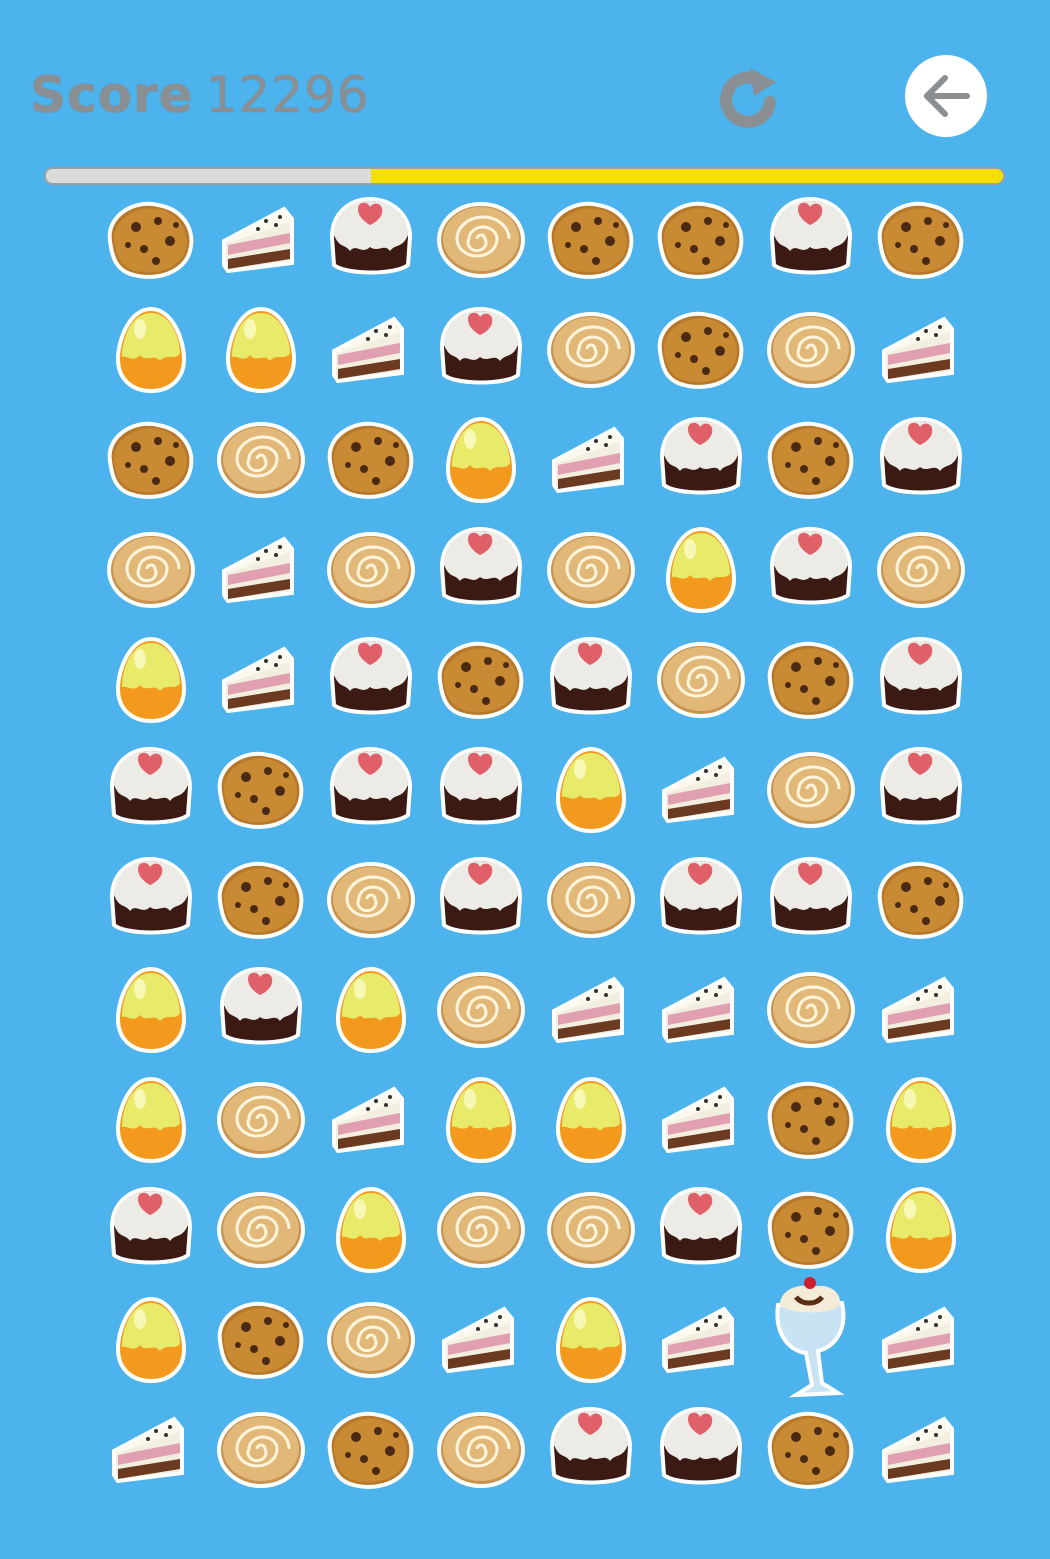  What do you see at coordinates (946, 96) in the screenshot?
I see `back-button` at bounding box center [946, 96].